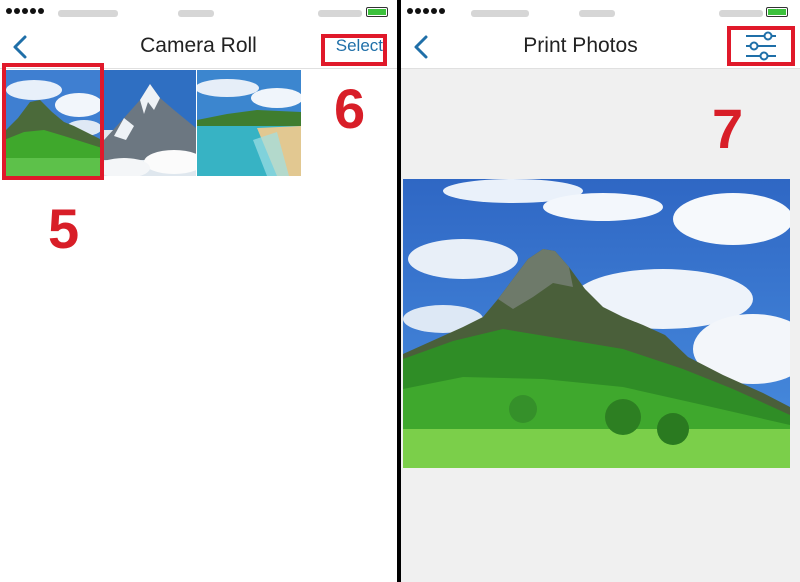  Describe the element at coordinates (350, 108) in the screenshot. I see `step-number-6: 6` at that location.